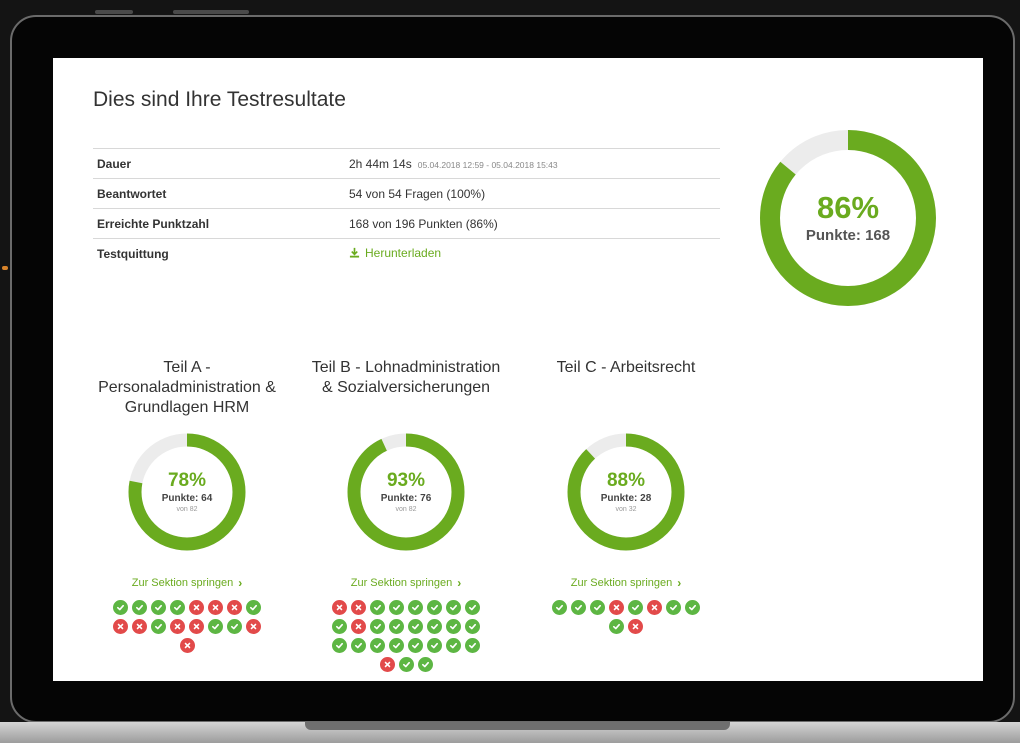 The width and height of the screenshot is (1020, 743). Describe the element at coordinates (848, 218) in the screenshot. I see `overall-donut: 86% Punkte: 168` at that location.